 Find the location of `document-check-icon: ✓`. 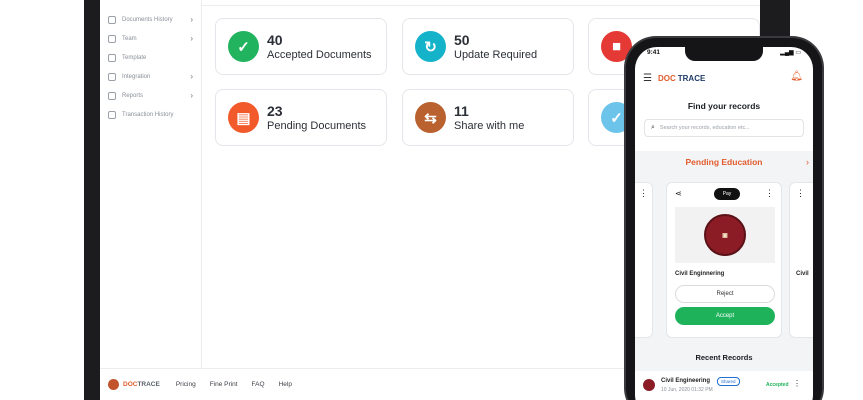

document-check-icon: ✓ is located at coordinates (243, 46).